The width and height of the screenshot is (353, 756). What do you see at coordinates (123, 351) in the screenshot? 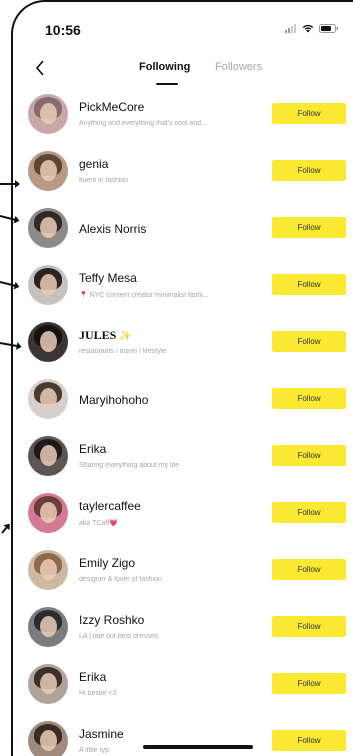
I see `account-bio: restaurants / travel / lifestyle` at bounding box center [123, 351].